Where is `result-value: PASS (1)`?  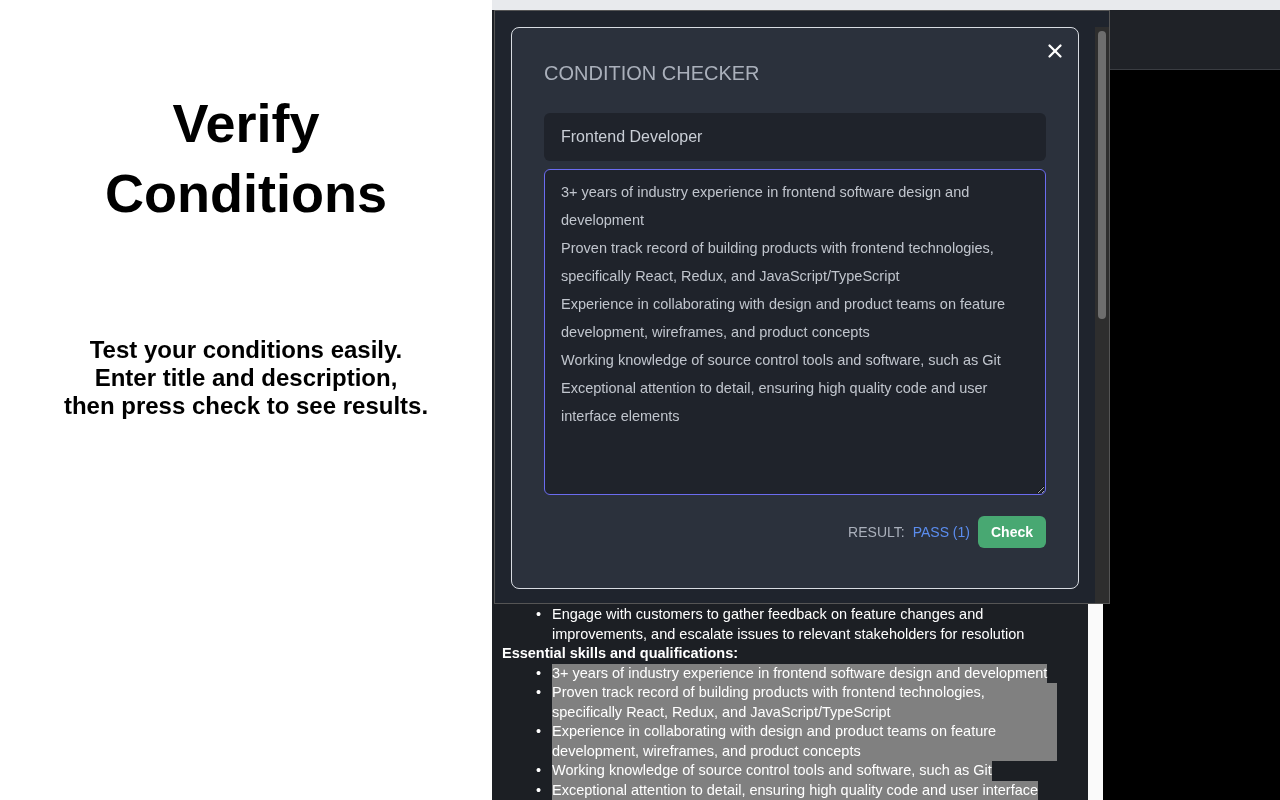
result-value: PASS (1) is located at coordinates (941, 532).